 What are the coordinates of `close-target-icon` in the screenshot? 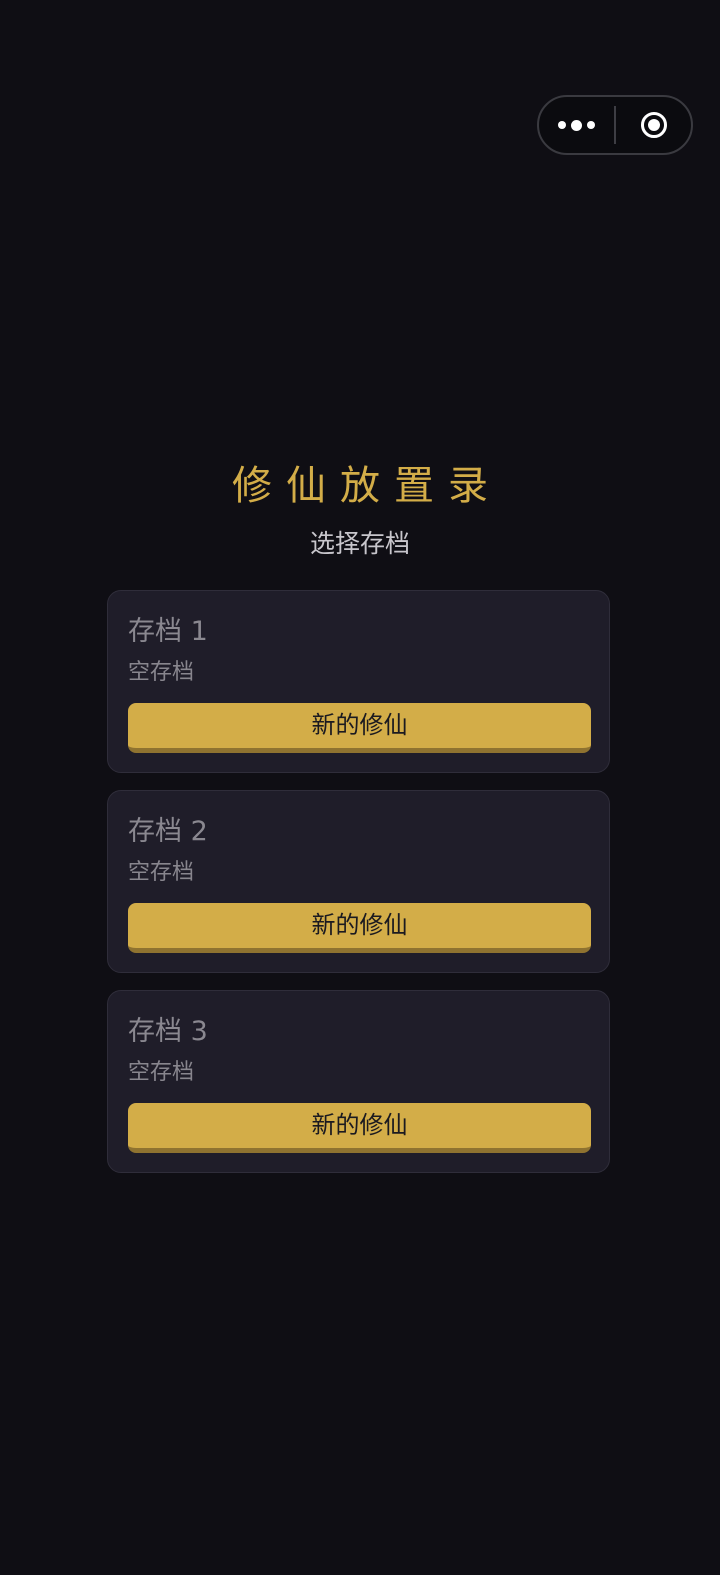 It's located at (653, 125).